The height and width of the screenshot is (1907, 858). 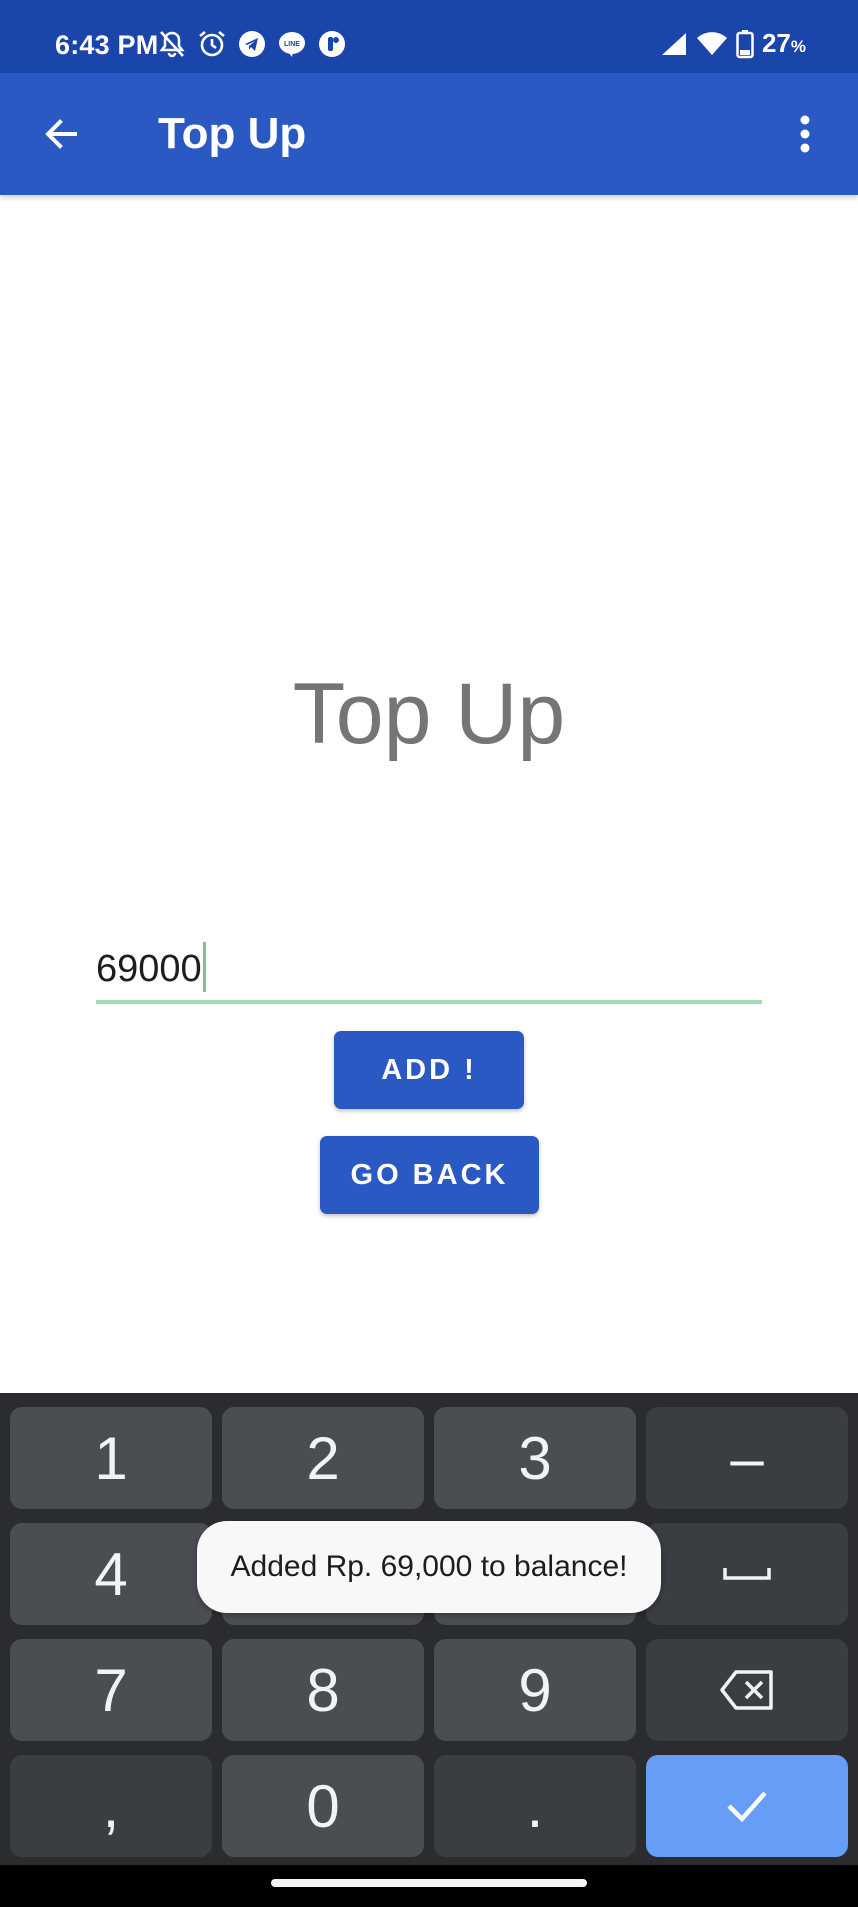 What do you see at coordinates (429, 1175) in the screenshot?
I see `go-back-button: GO BACK` at bounding box center [429, 1175].